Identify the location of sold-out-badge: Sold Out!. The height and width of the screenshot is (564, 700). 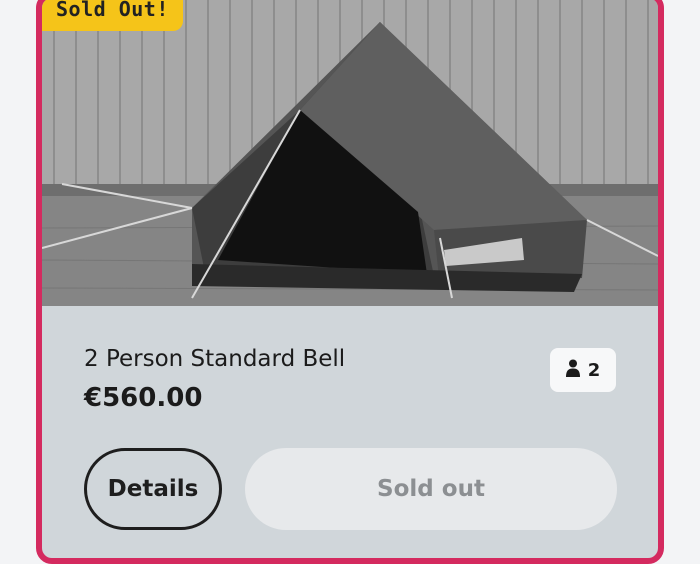
(112, 15).